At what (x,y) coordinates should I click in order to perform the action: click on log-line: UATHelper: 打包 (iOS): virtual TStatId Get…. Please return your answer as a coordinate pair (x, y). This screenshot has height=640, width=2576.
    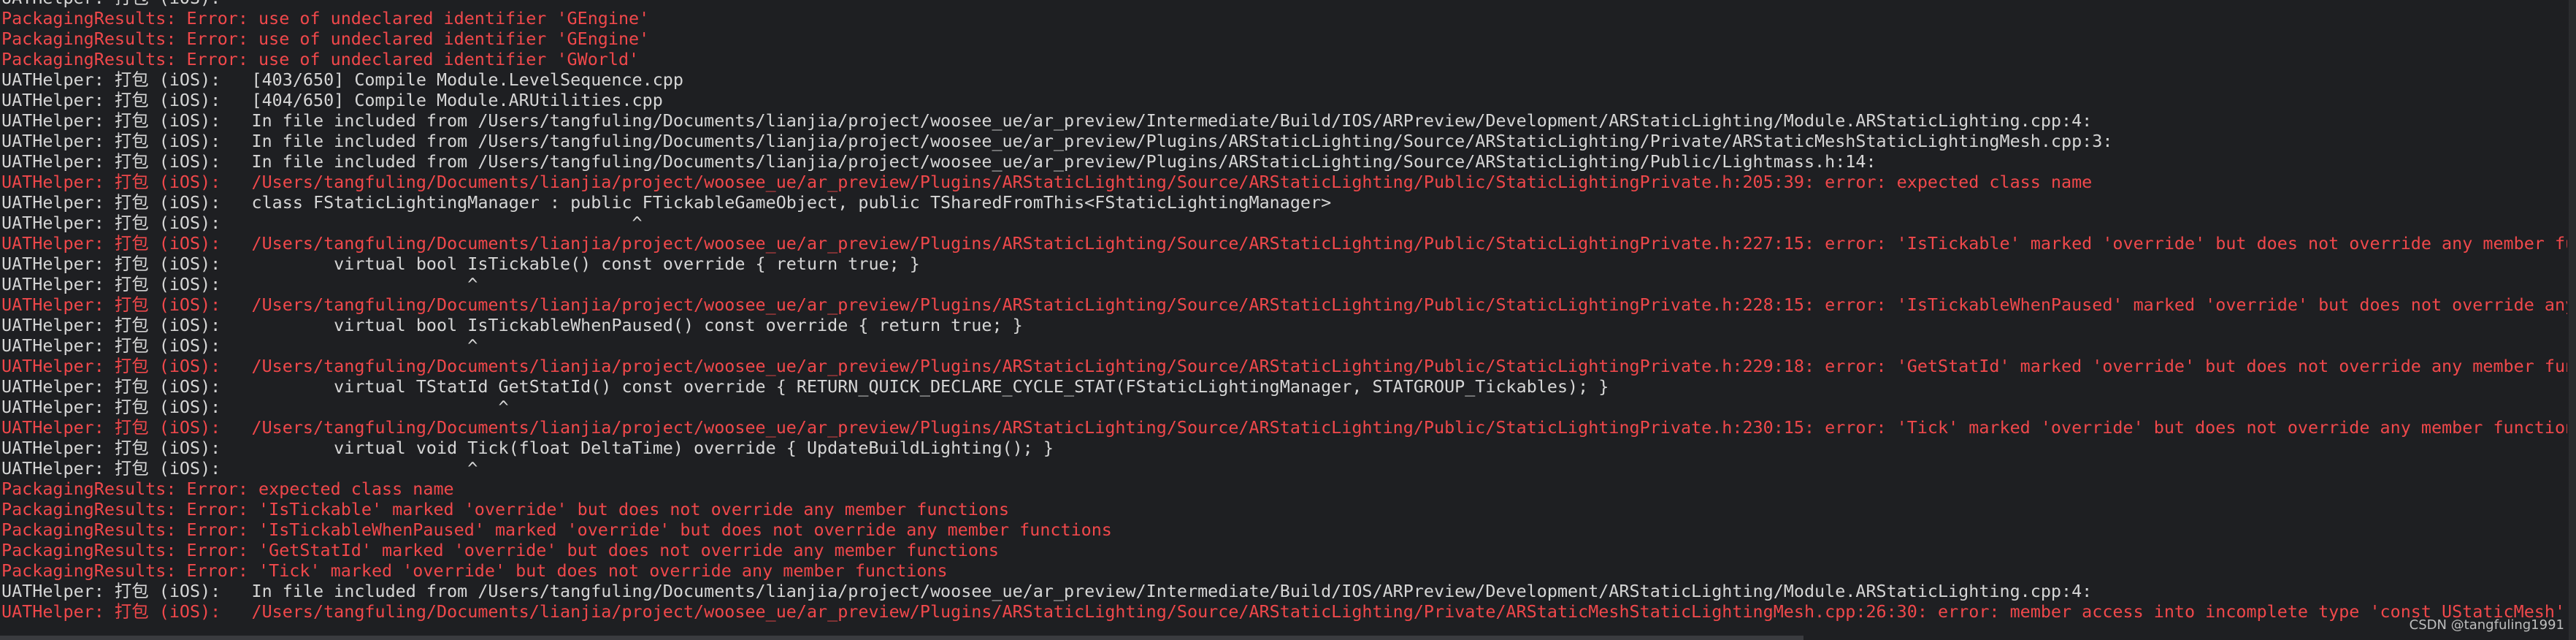
    Looking at the image, I should click on (805, 386).